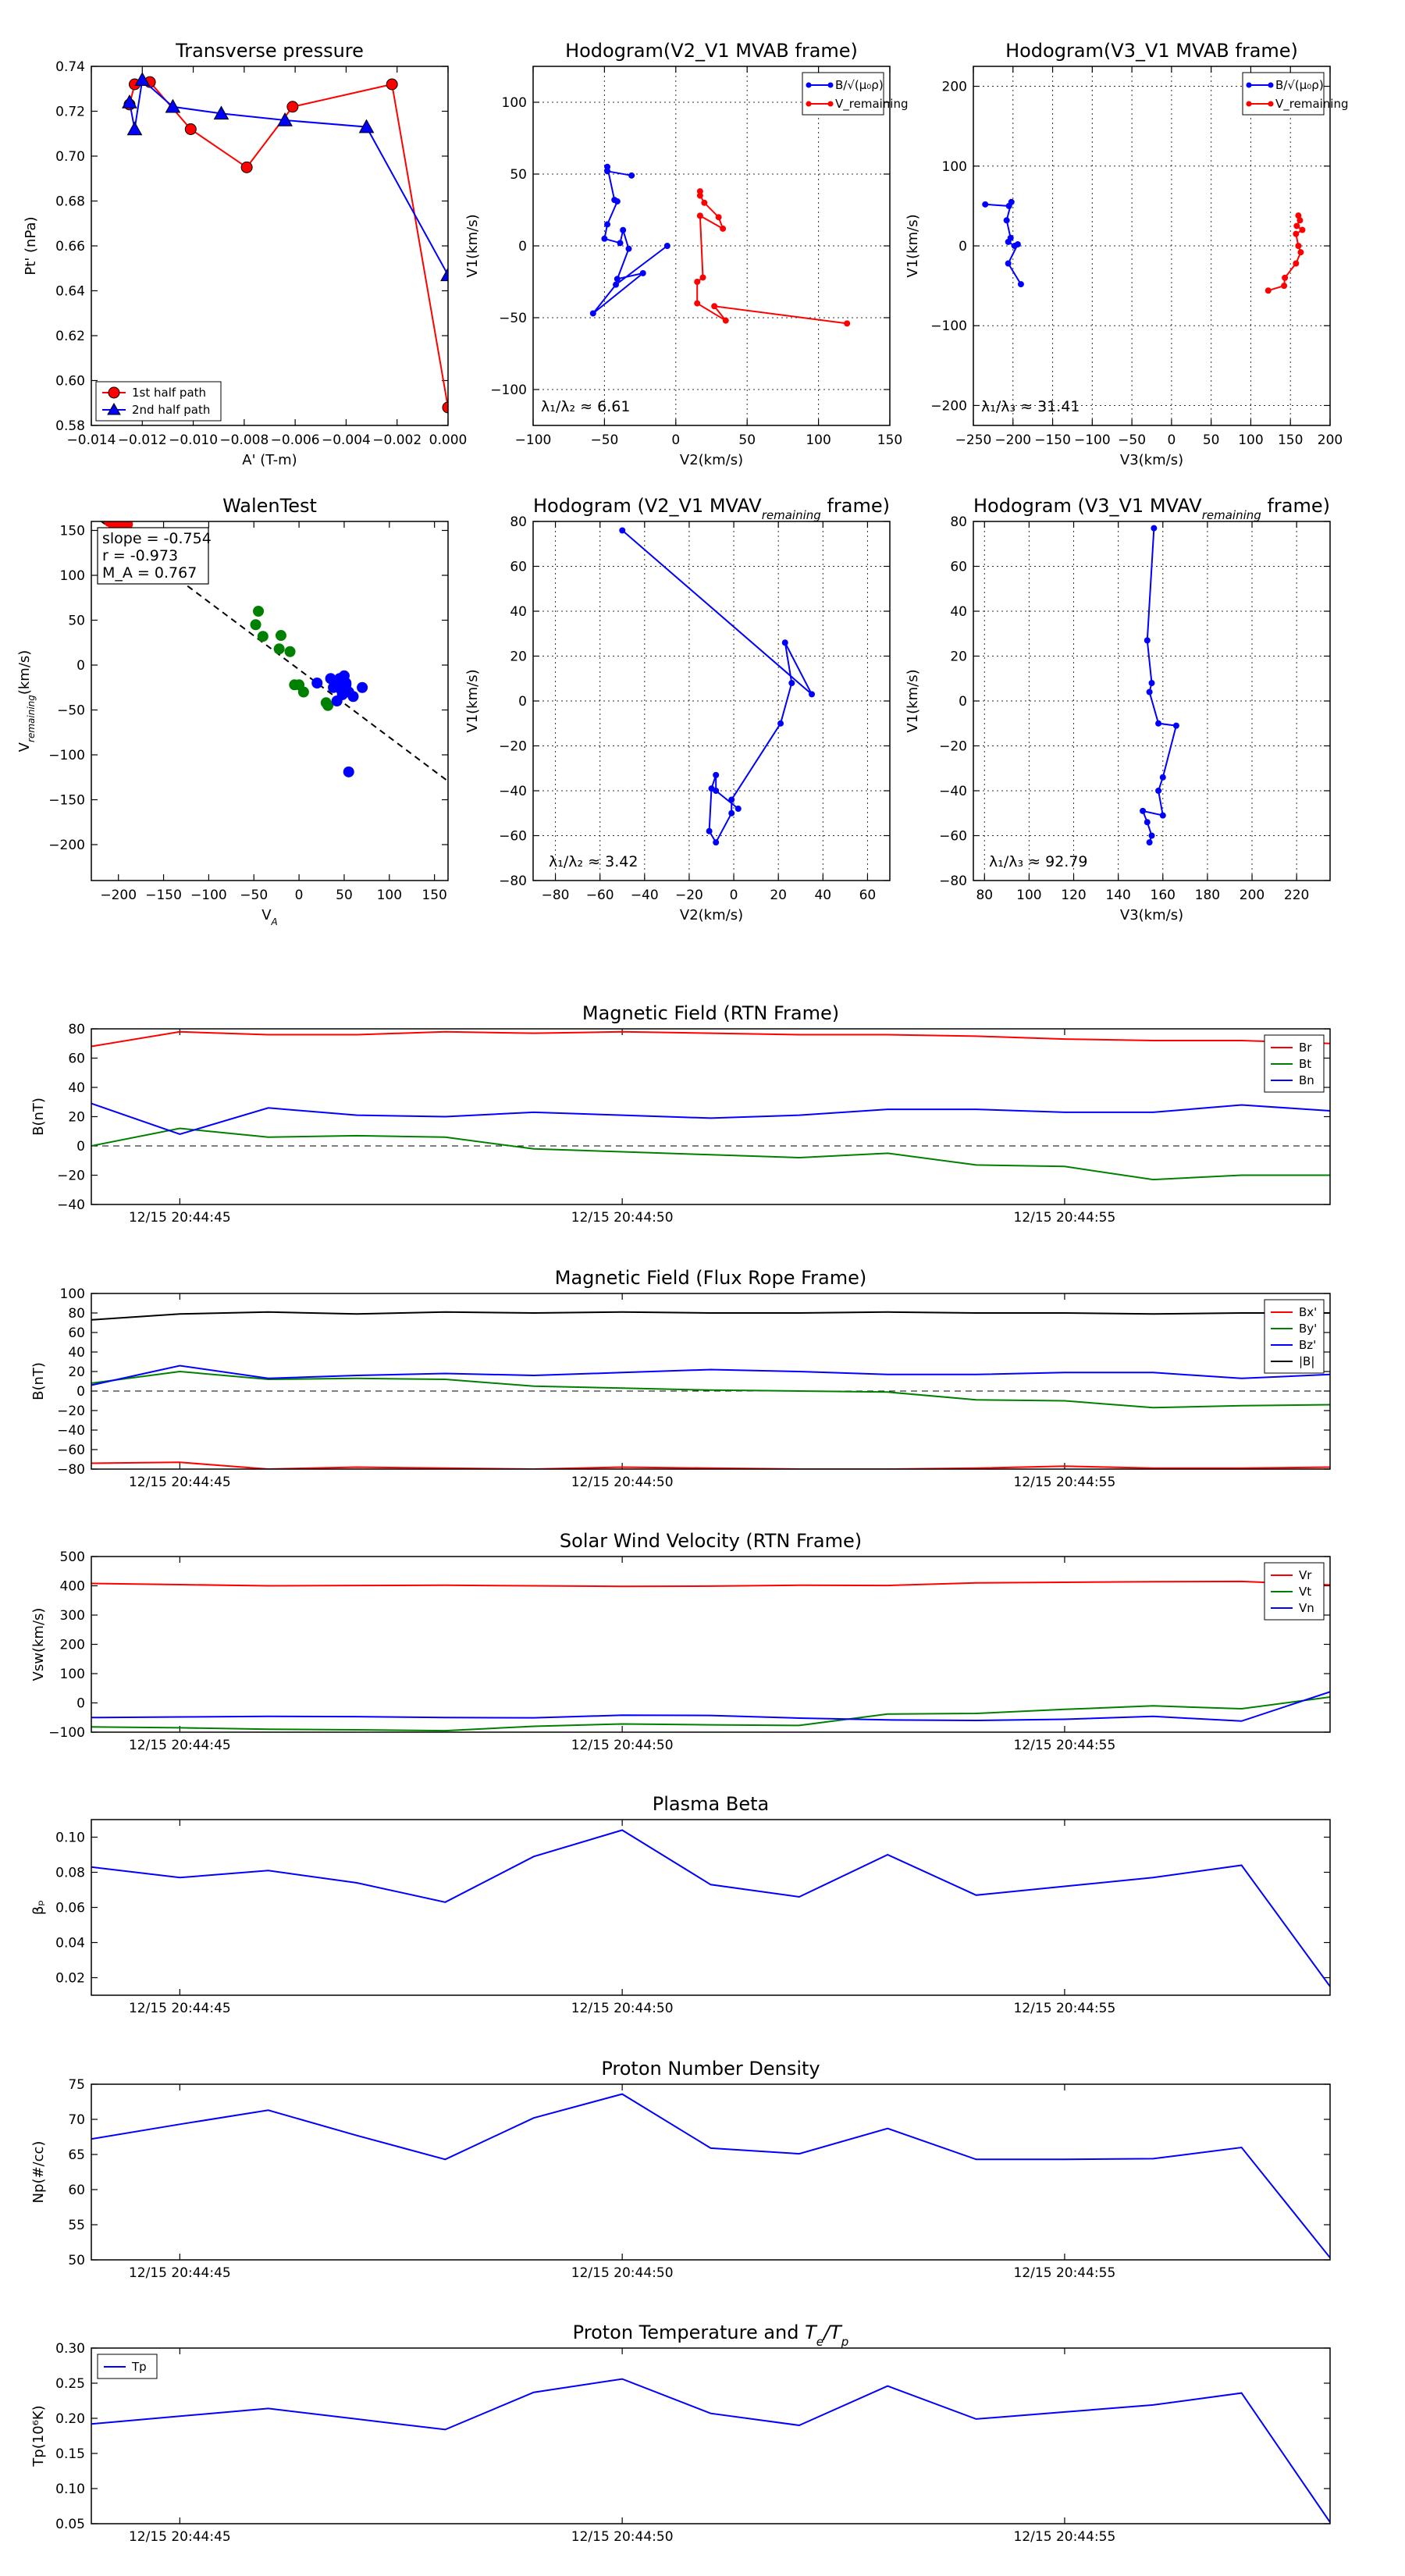  What do you see at coordinates (734, 895) in the screenshot?
I see `x-tick-label: 0` at bounding box center [734, 895].